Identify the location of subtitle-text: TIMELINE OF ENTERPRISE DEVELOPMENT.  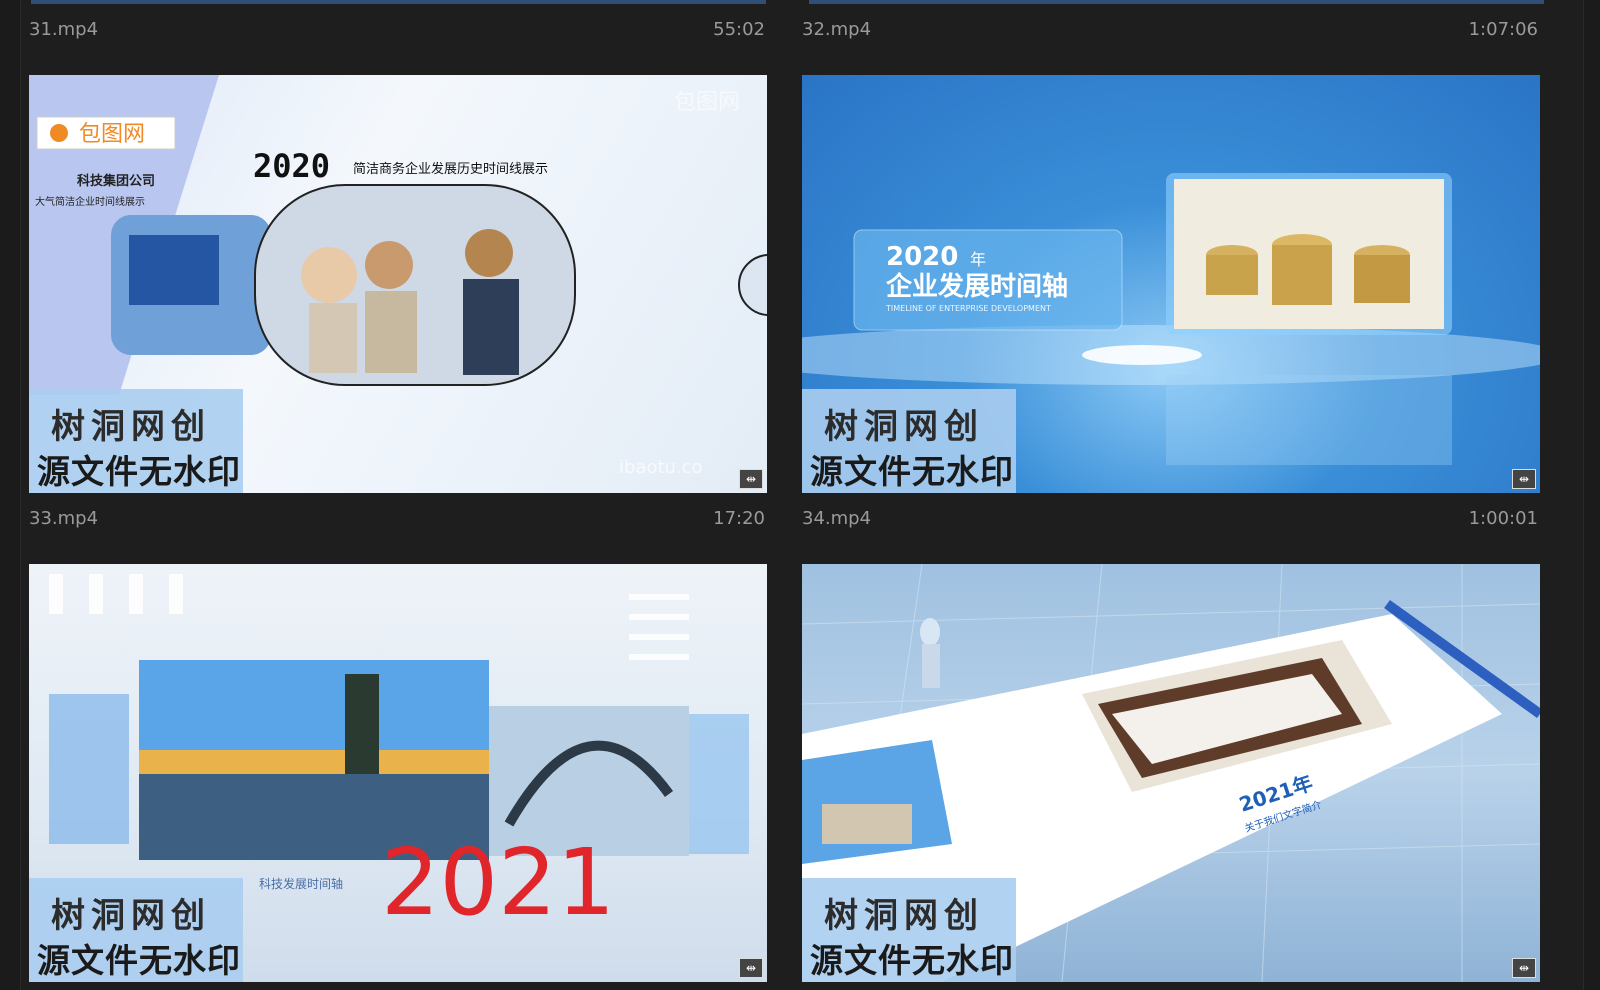
(968, 308).